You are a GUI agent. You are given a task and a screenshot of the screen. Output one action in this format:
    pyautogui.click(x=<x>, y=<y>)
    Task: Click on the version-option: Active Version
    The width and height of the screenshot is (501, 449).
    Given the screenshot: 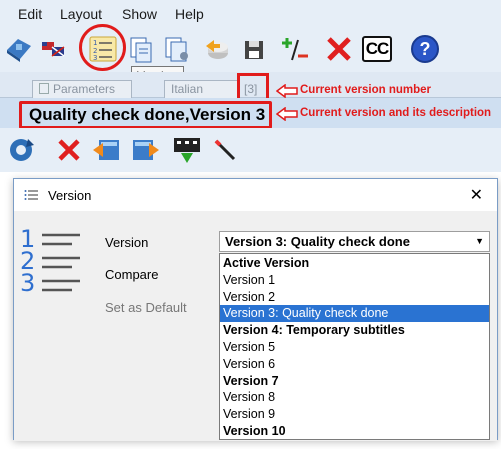 What is the action you would take?
    pyautogui.click(x=354, y=263)
    